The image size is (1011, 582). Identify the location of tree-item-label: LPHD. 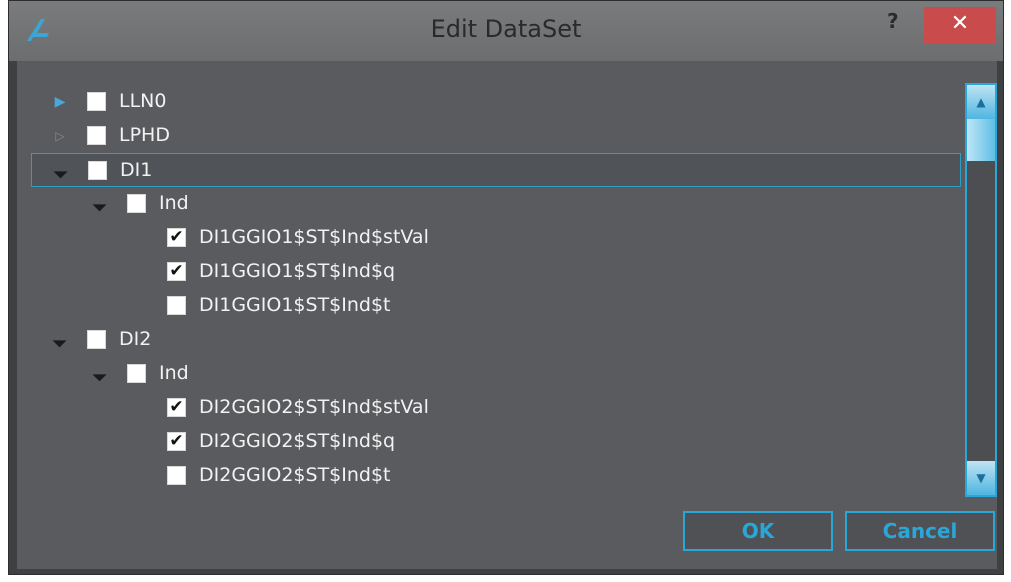
(144, 135).